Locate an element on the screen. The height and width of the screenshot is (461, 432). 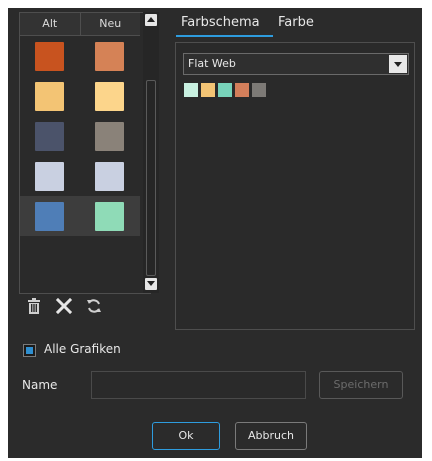
active-tab-indicator is located at coordinates (224, 36).